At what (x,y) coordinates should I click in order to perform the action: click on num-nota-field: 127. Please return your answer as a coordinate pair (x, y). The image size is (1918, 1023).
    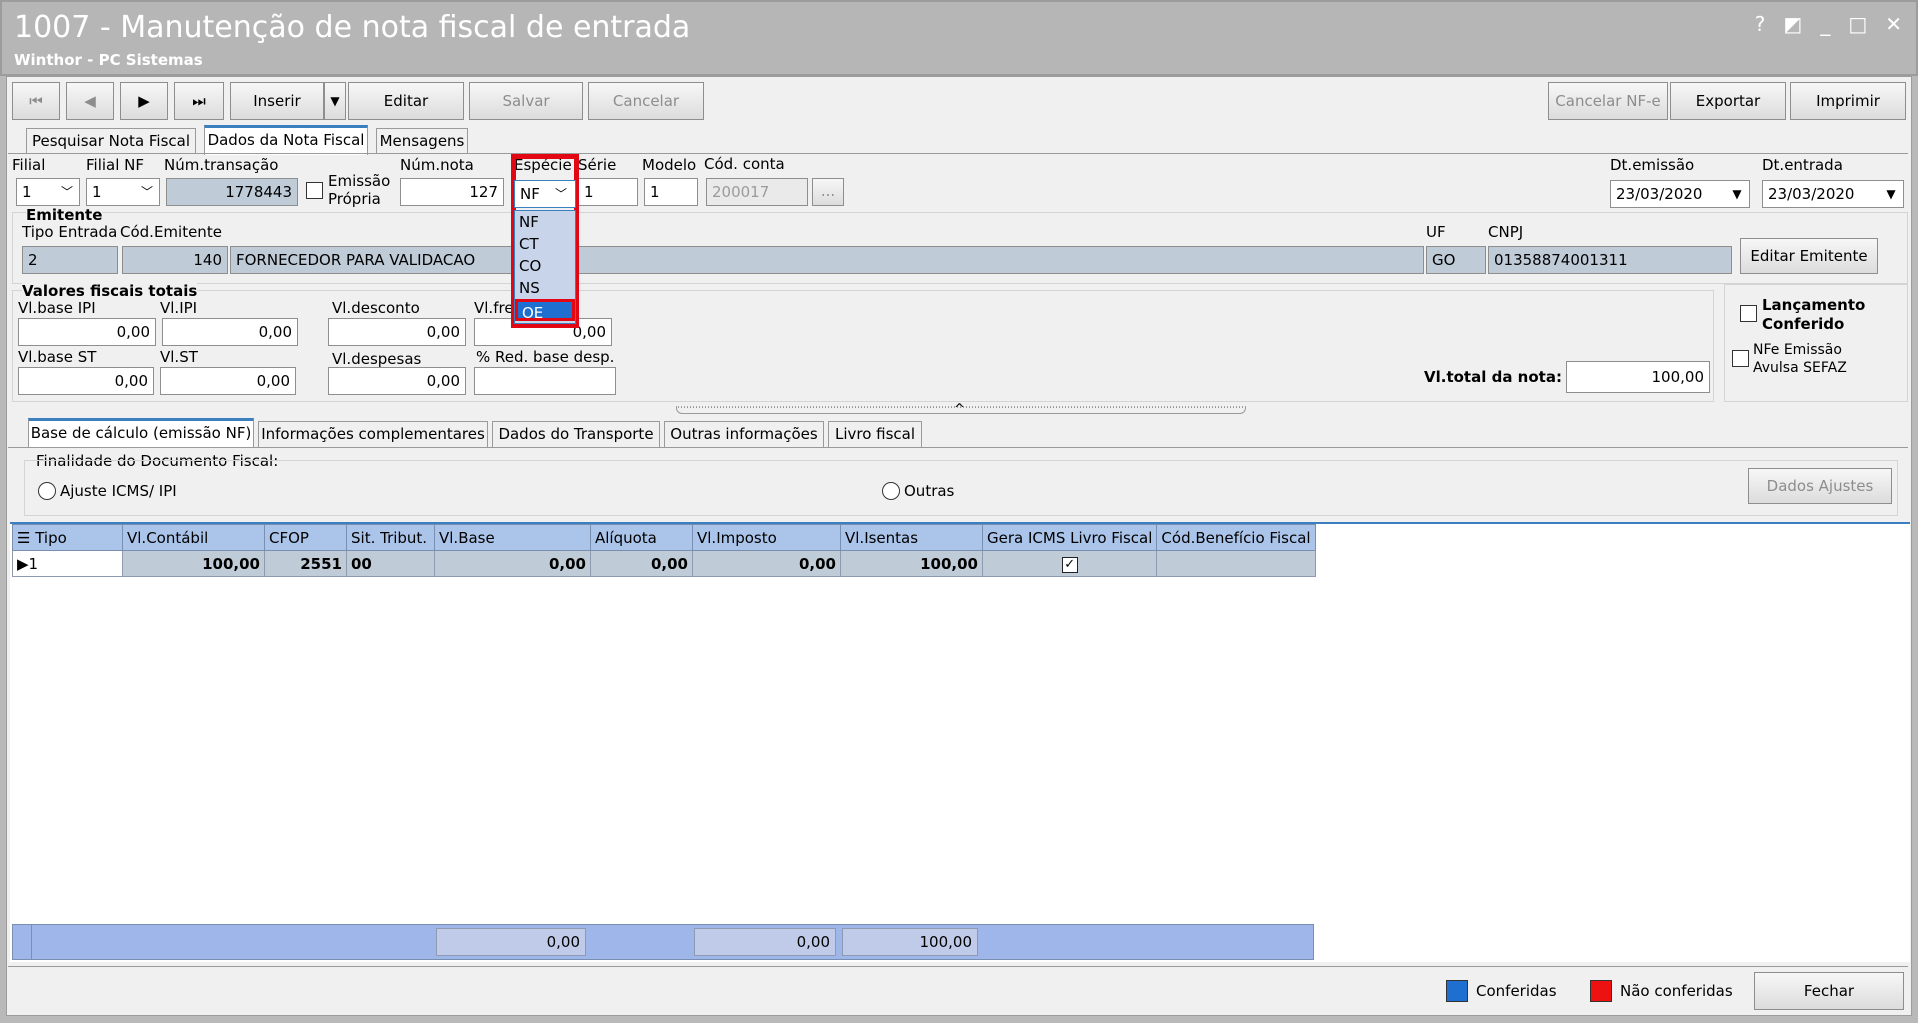
    Looking at the image, I should click on (452, 192).